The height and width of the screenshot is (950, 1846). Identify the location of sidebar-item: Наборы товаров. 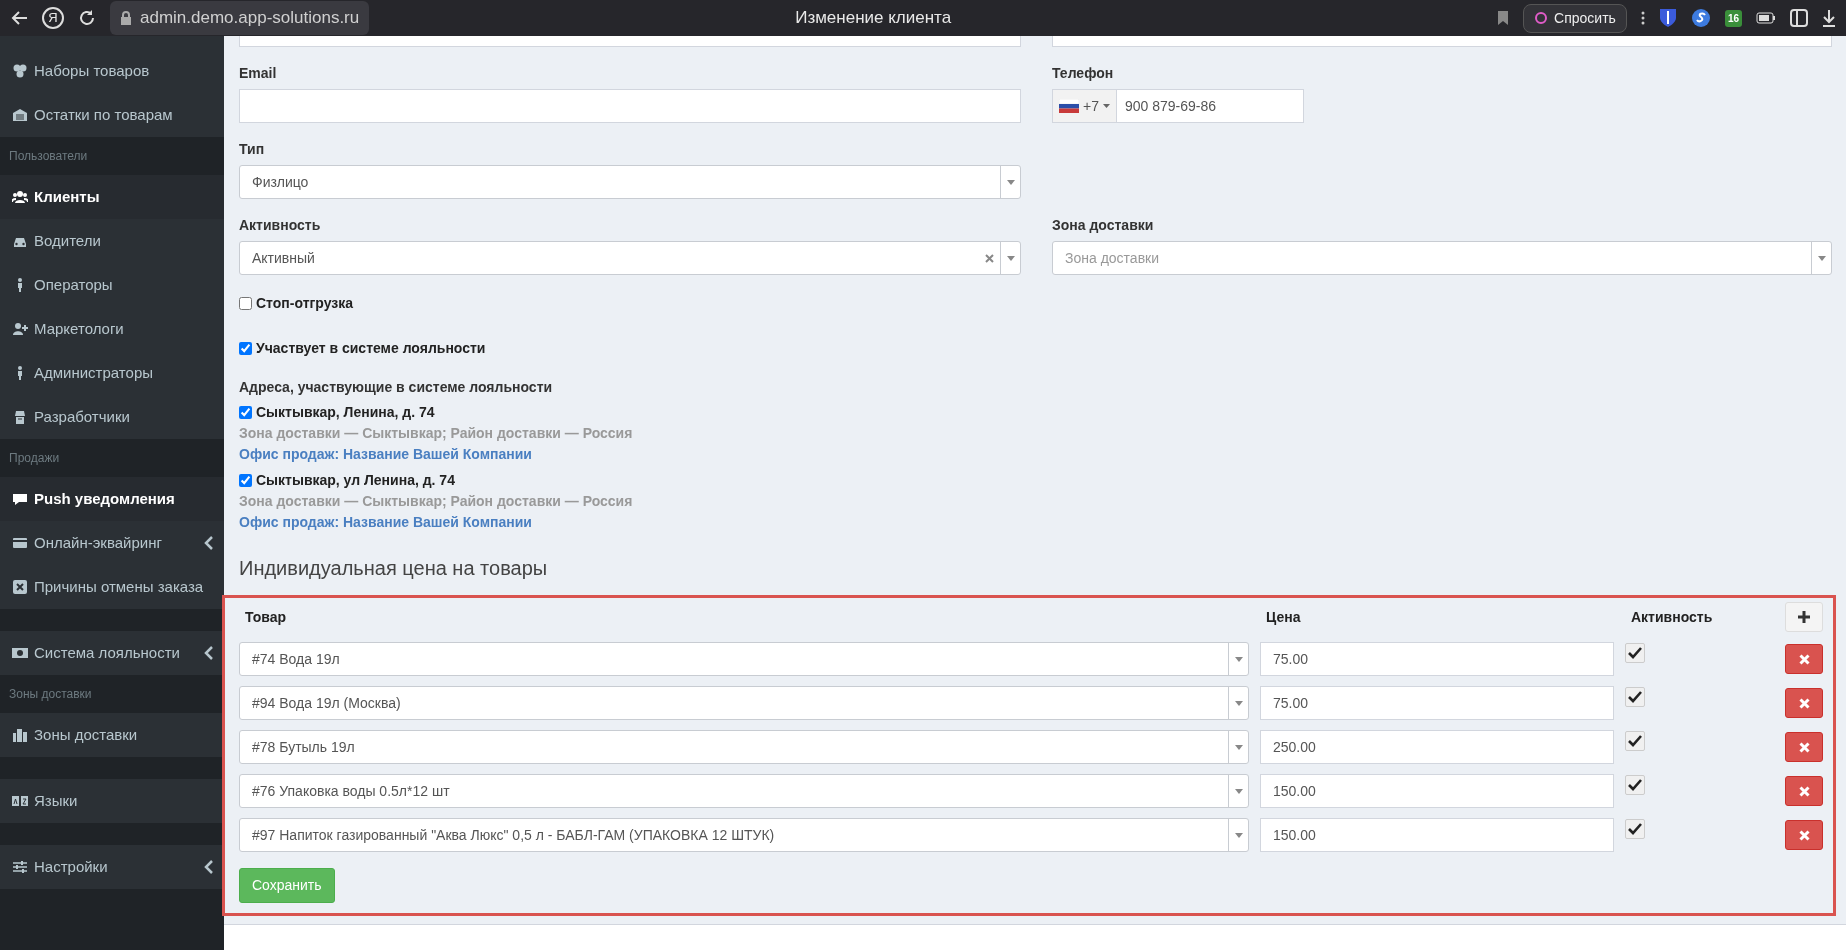
(112, 71).